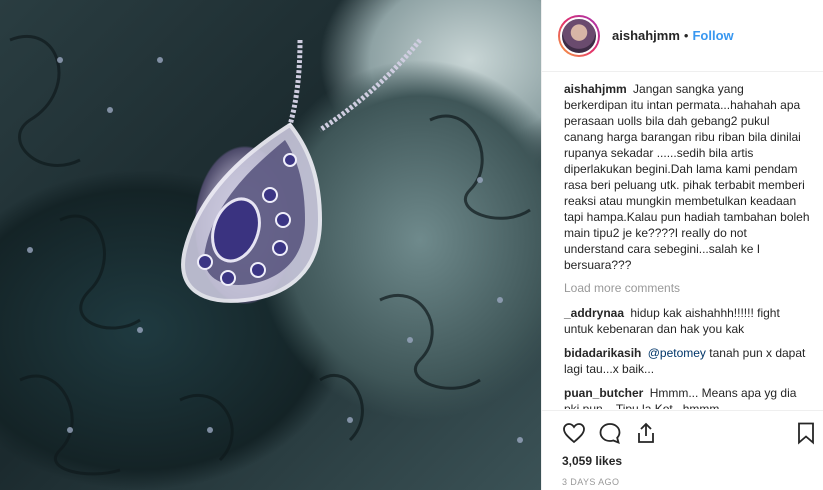 Image resolution: width=823 pixels, height=490 pixels. Describe the element at coordinates (806, 433) in the screenshot. I see `bookmark-icon` at that location.